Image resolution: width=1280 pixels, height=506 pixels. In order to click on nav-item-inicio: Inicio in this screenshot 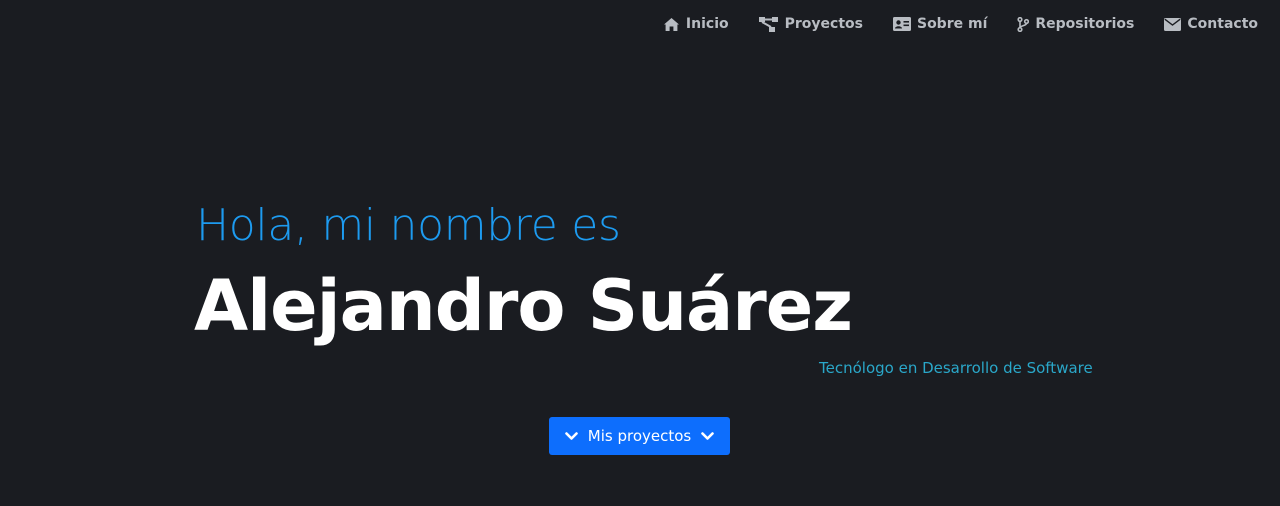, I will do `click(696, 24)`.